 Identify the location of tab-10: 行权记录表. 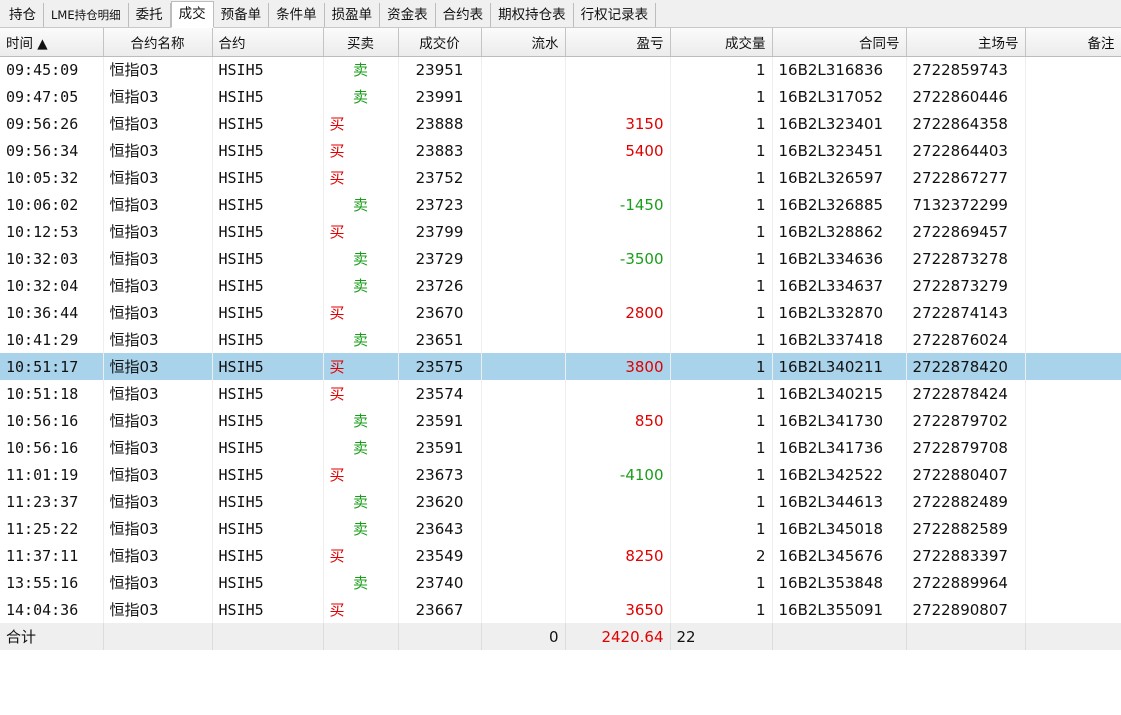
(615, 15).